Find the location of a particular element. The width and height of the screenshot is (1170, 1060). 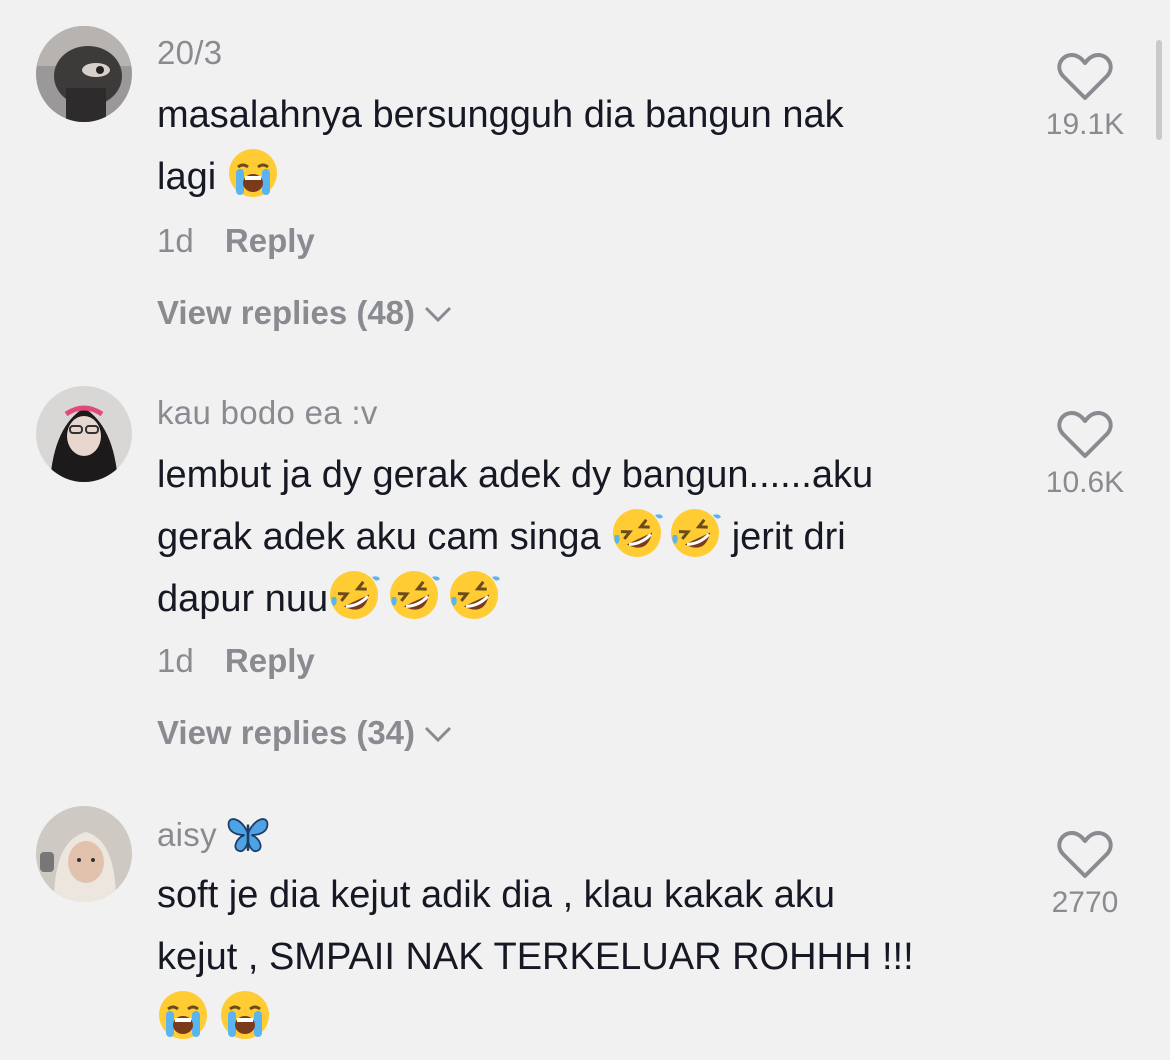

like-button: 10.6K is located at coordinates (1085, 455).